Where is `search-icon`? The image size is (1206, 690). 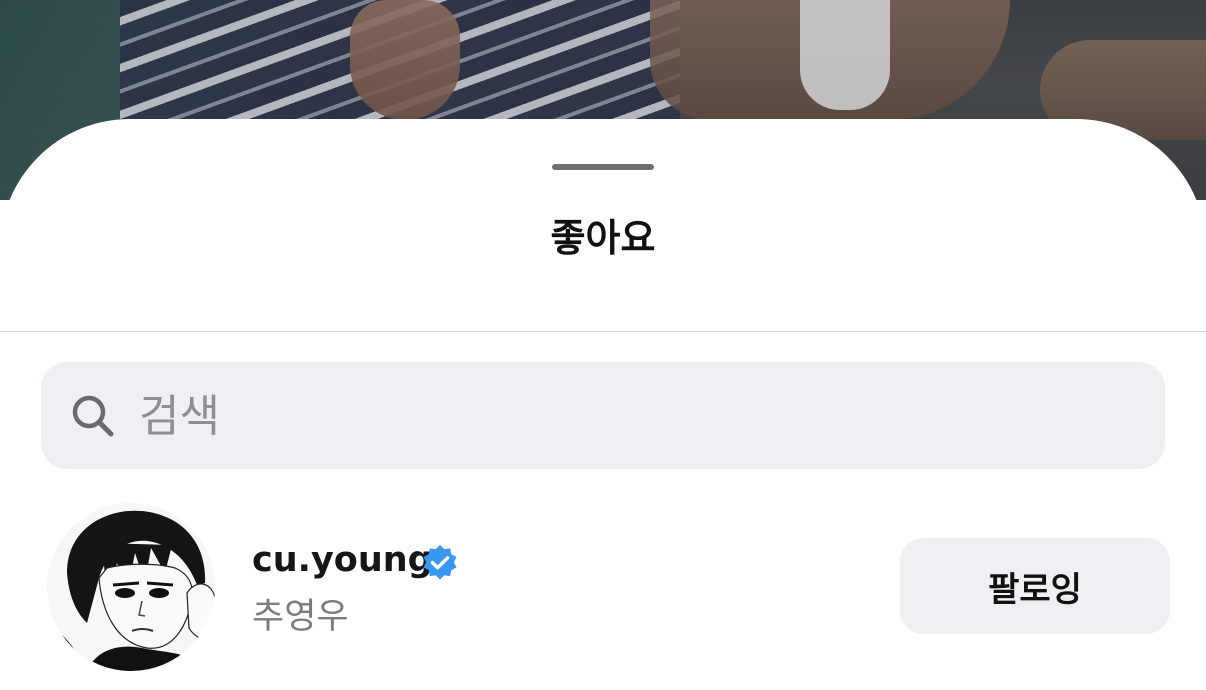 search-icon is located at coordinates (93, 416).